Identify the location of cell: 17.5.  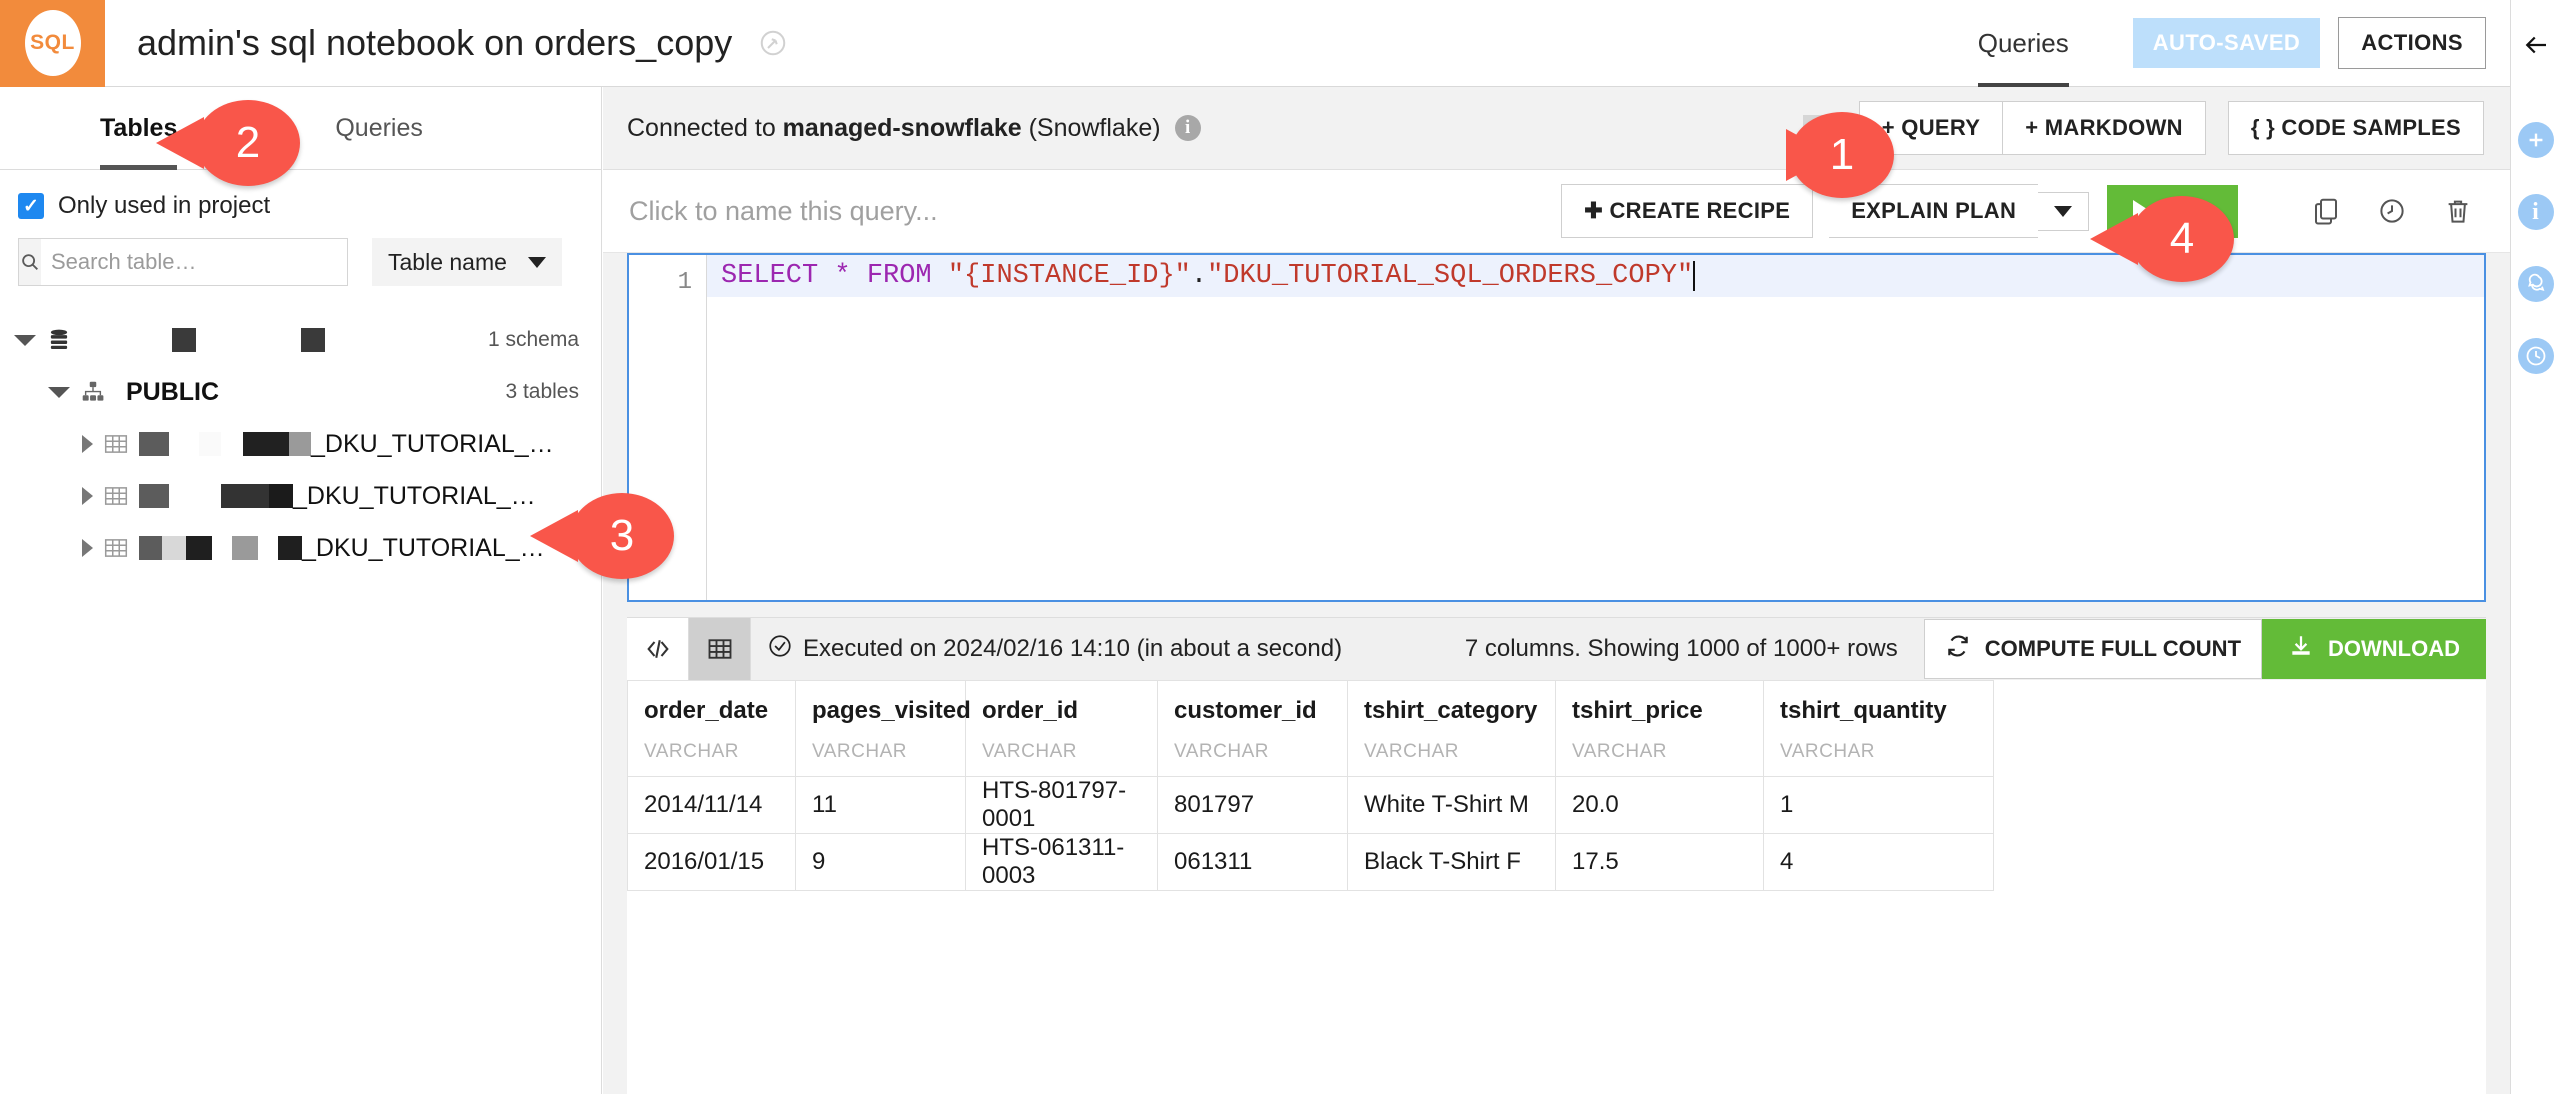
(1659, 862).